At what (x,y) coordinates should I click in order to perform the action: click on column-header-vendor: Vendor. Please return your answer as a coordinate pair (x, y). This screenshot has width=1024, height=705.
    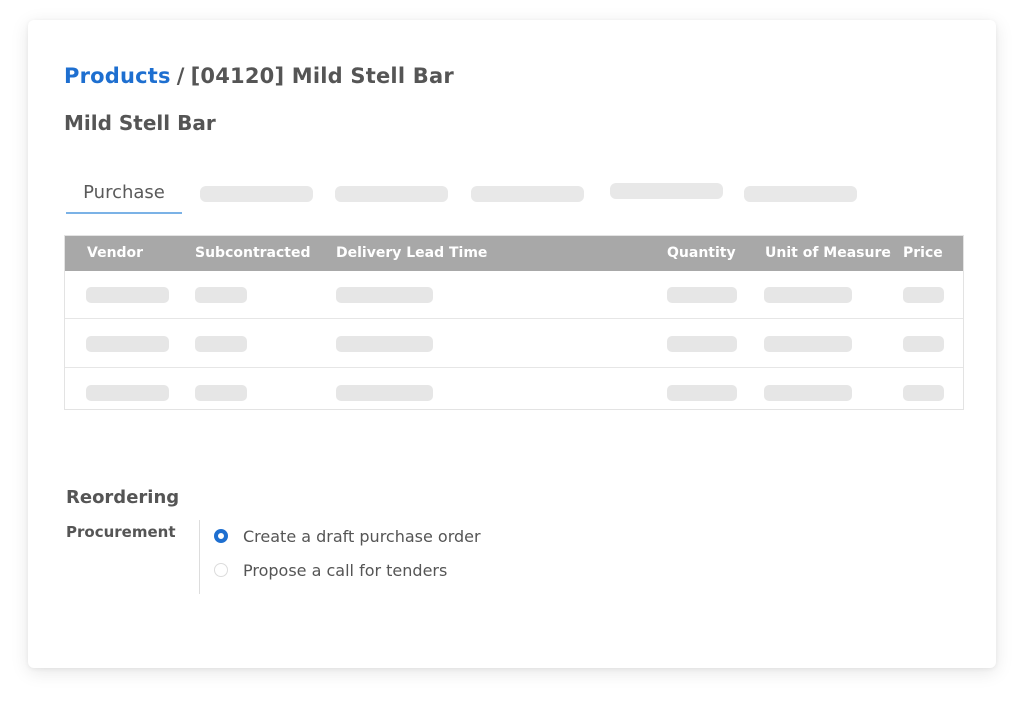
    Looking at the image, I should click on (115, 253).